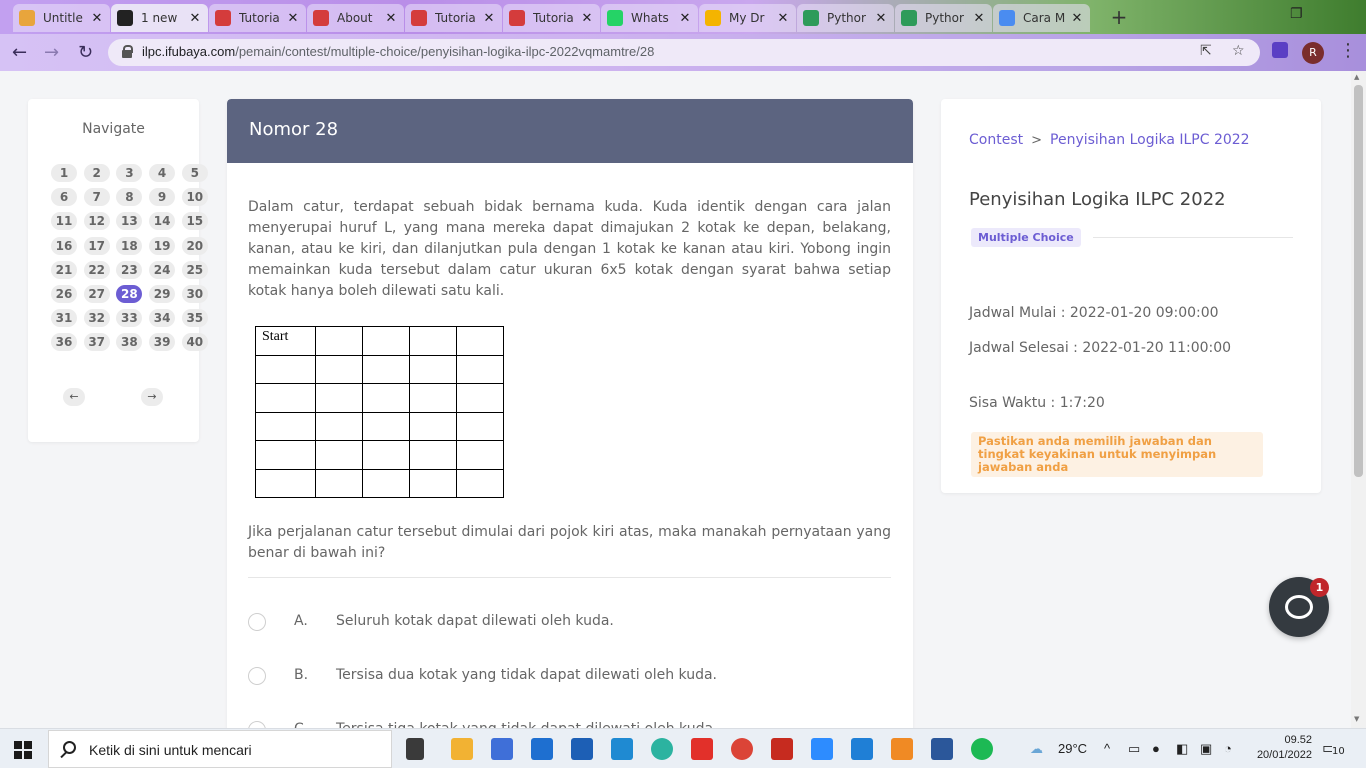 This screenshot has width=1366, height=768. Describe the element at coordinates (96, 342) in the screenshot. I see `question-number-button: 37` at that location.